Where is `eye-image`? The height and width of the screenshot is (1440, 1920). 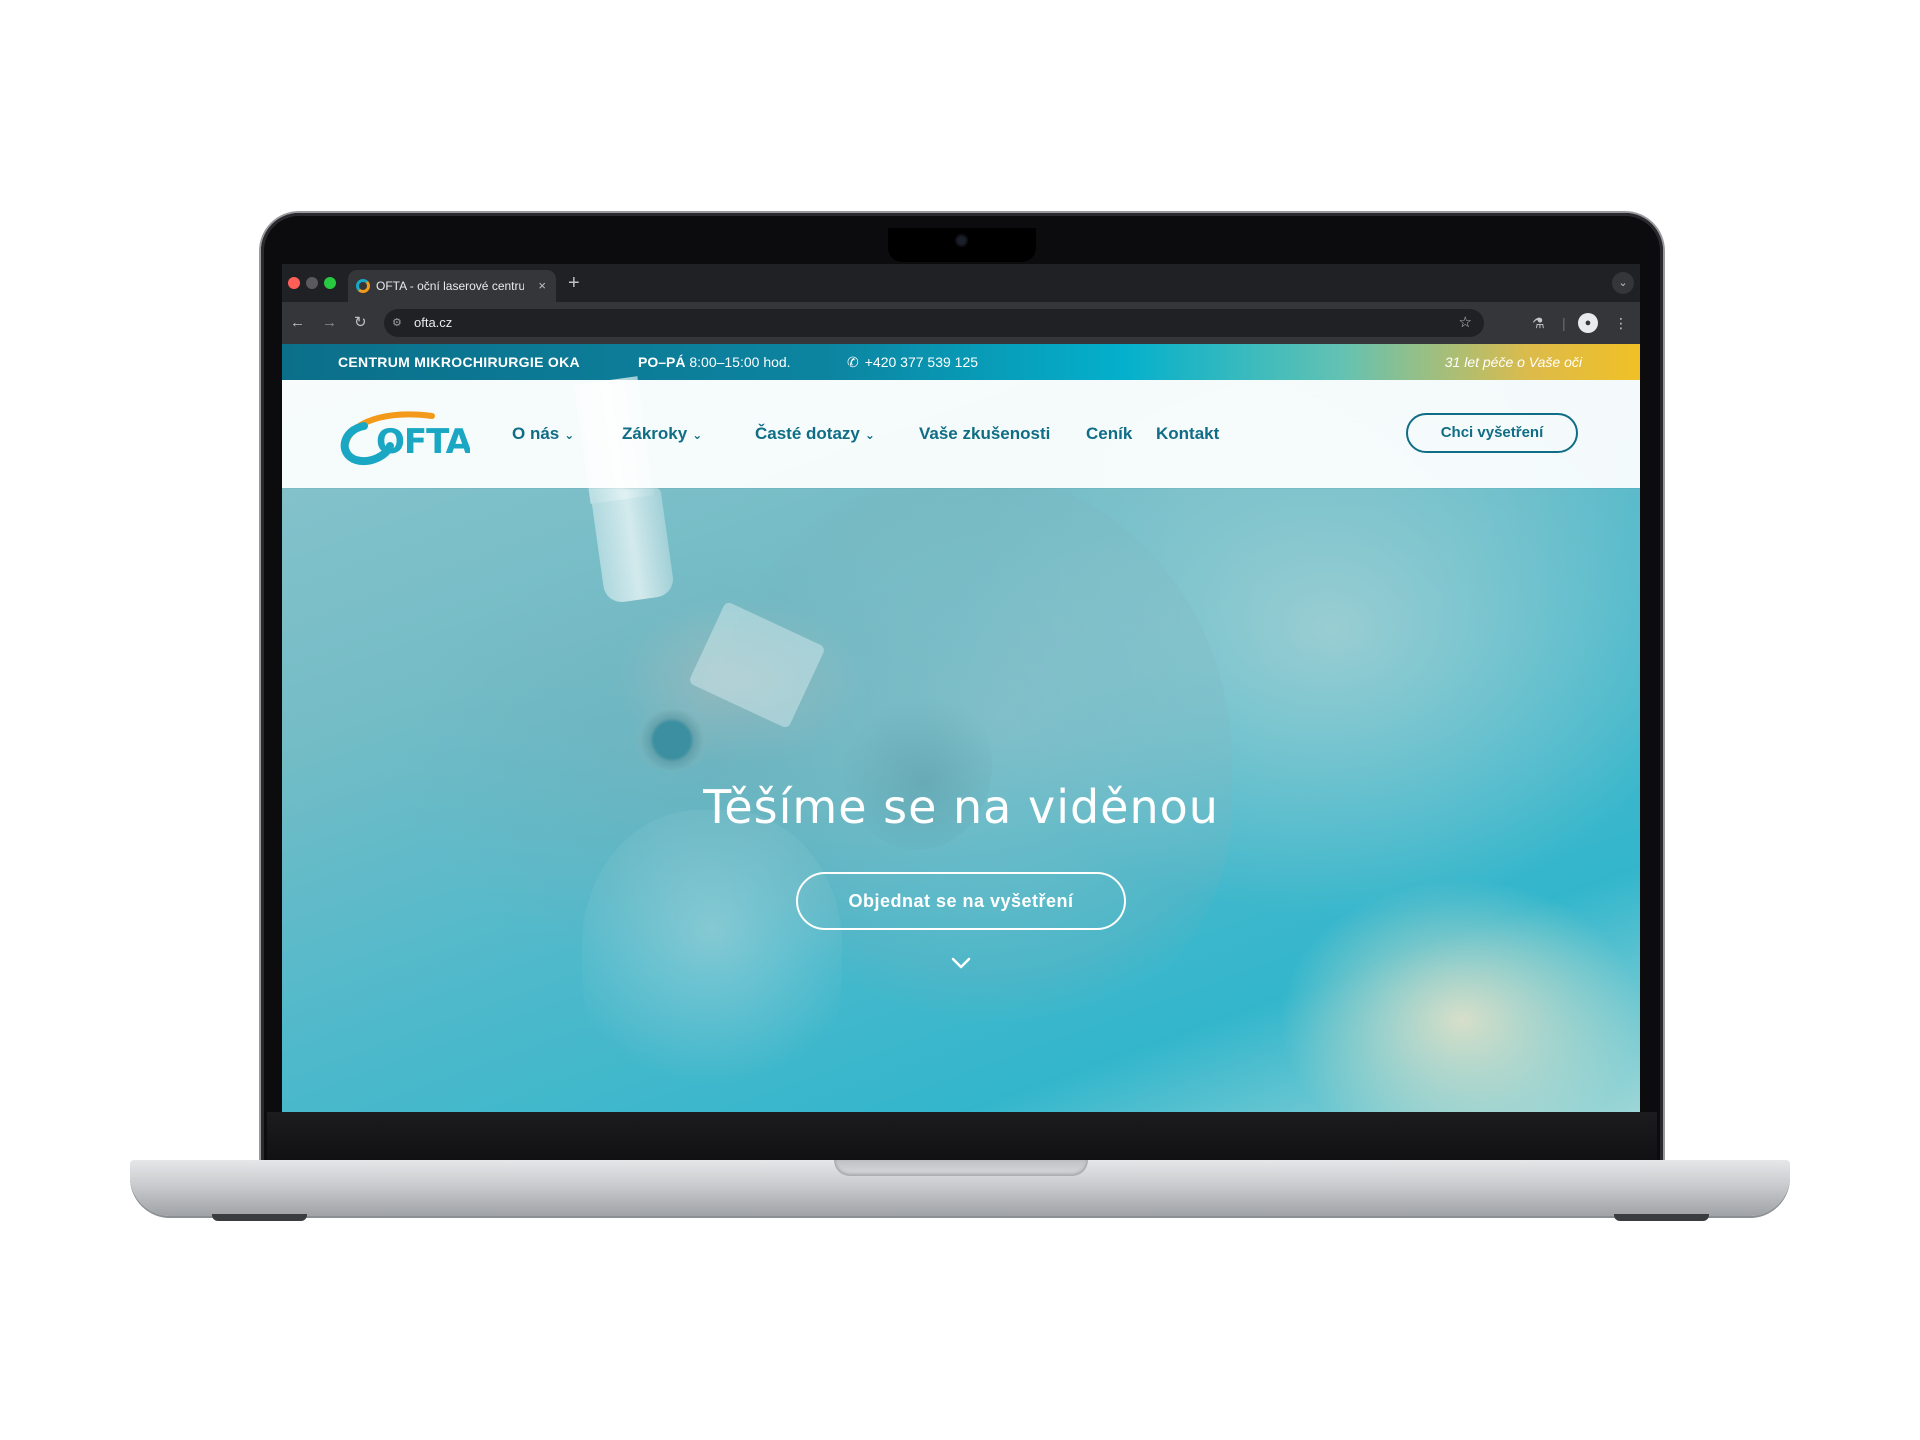
eye-image is located at coordinates (672, 740).